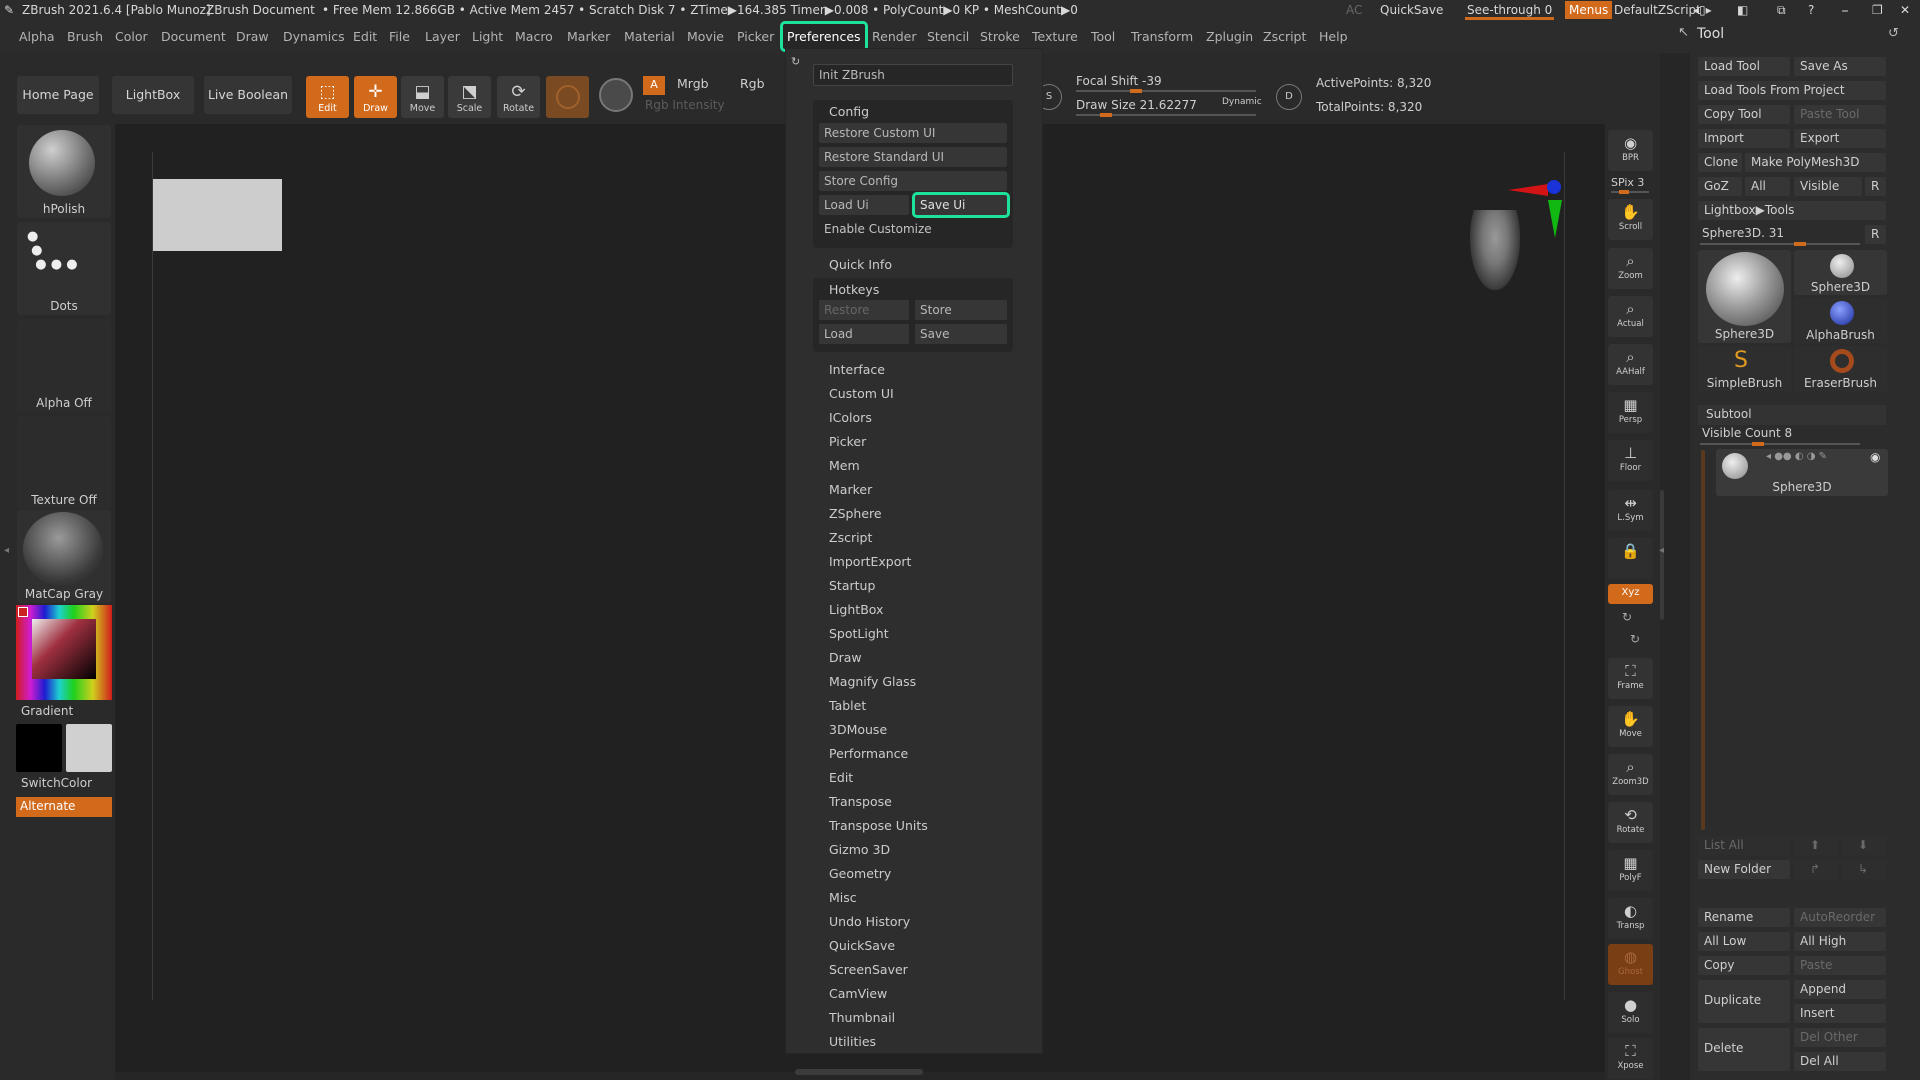  Describe the element at coordinates (1411, 10) in the screenshot. I see `quicksave-button: QuickSave` at that location.